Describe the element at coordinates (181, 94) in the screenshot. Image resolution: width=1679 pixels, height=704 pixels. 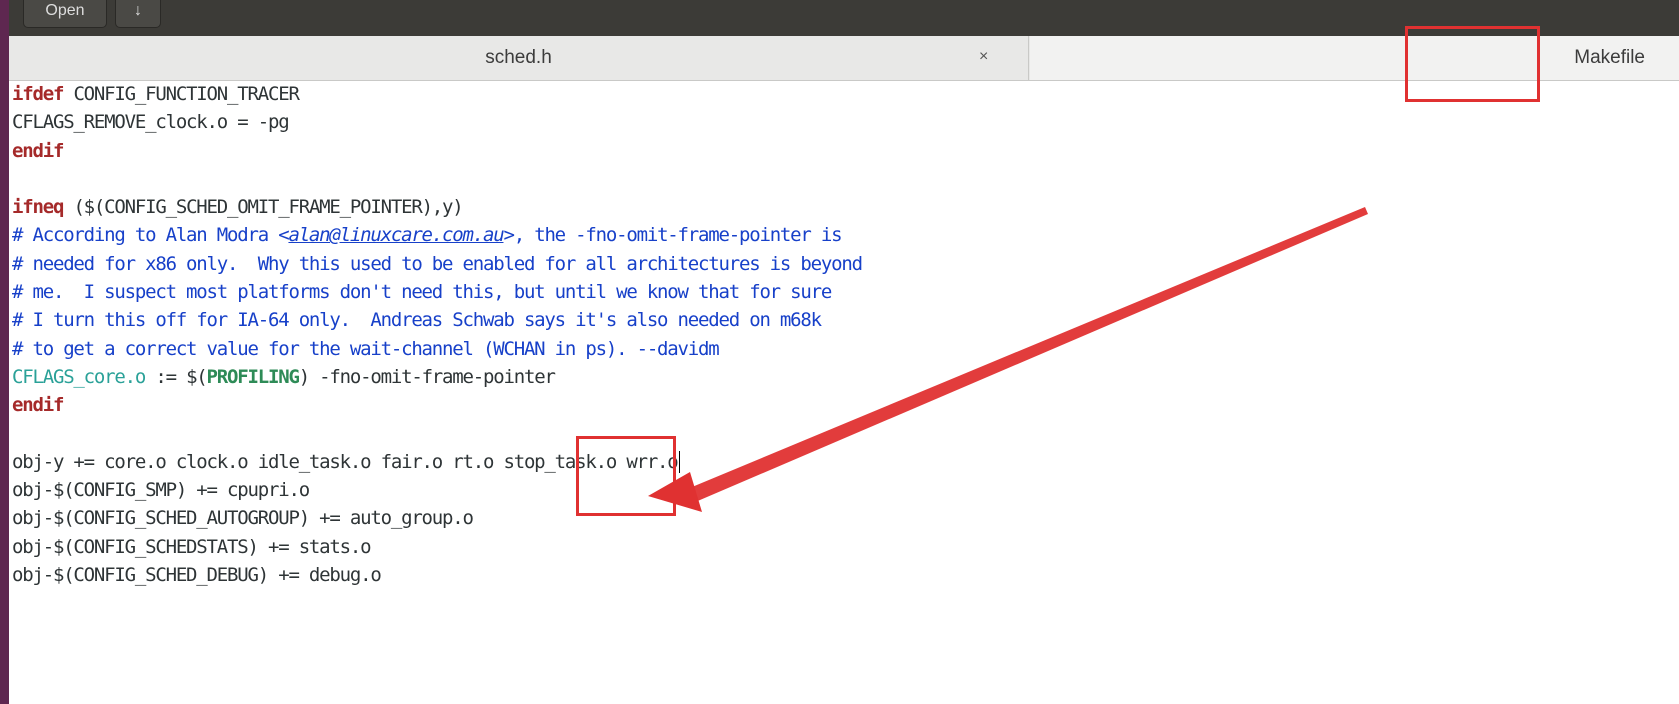
I see `code-text: CONFIG_FUNCTION_TRACER` at that location.